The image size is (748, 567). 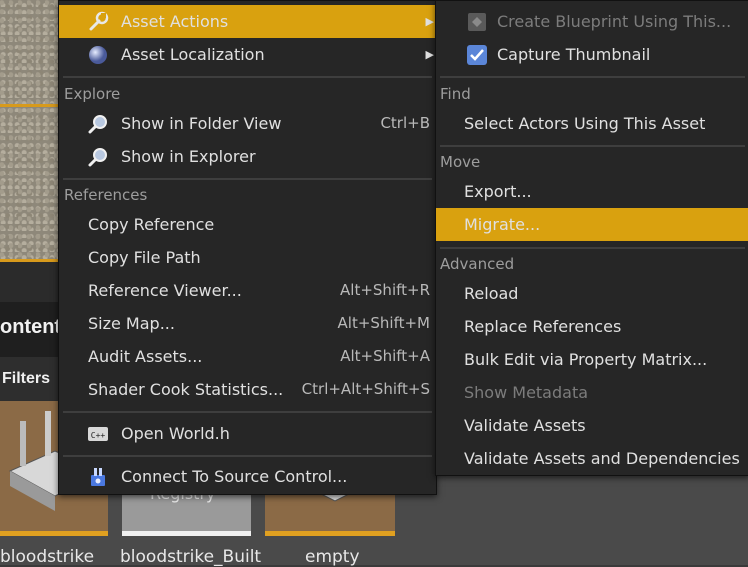 I want to click on menu-item-label: Validate Assets, so click(x=525, y=425).